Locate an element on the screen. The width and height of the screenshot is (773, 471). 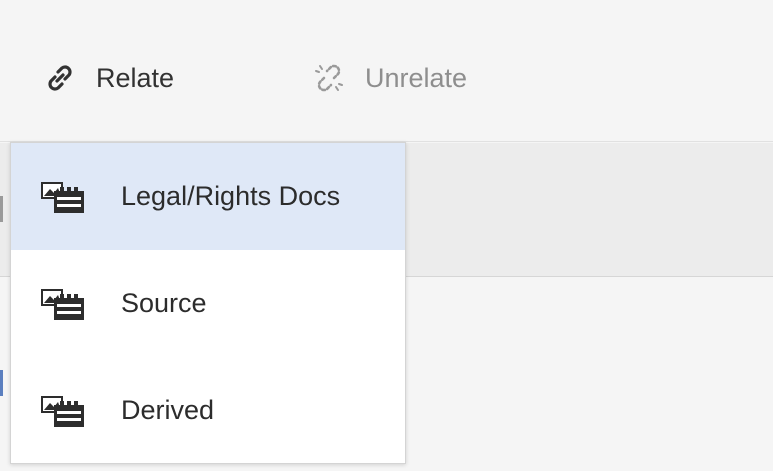
relate-label: Relate is located at coordinates (135, 77).